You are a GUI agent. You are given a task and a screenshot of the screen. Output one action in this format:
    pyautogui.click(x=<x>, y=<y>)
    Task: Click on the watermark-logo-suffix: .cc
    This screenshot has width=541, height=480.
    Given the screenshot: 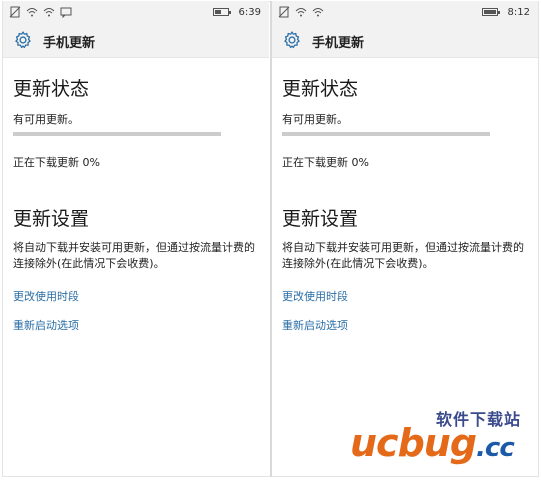 What is the action you would take?
    pyautogui.click(x=495, y=448)
    